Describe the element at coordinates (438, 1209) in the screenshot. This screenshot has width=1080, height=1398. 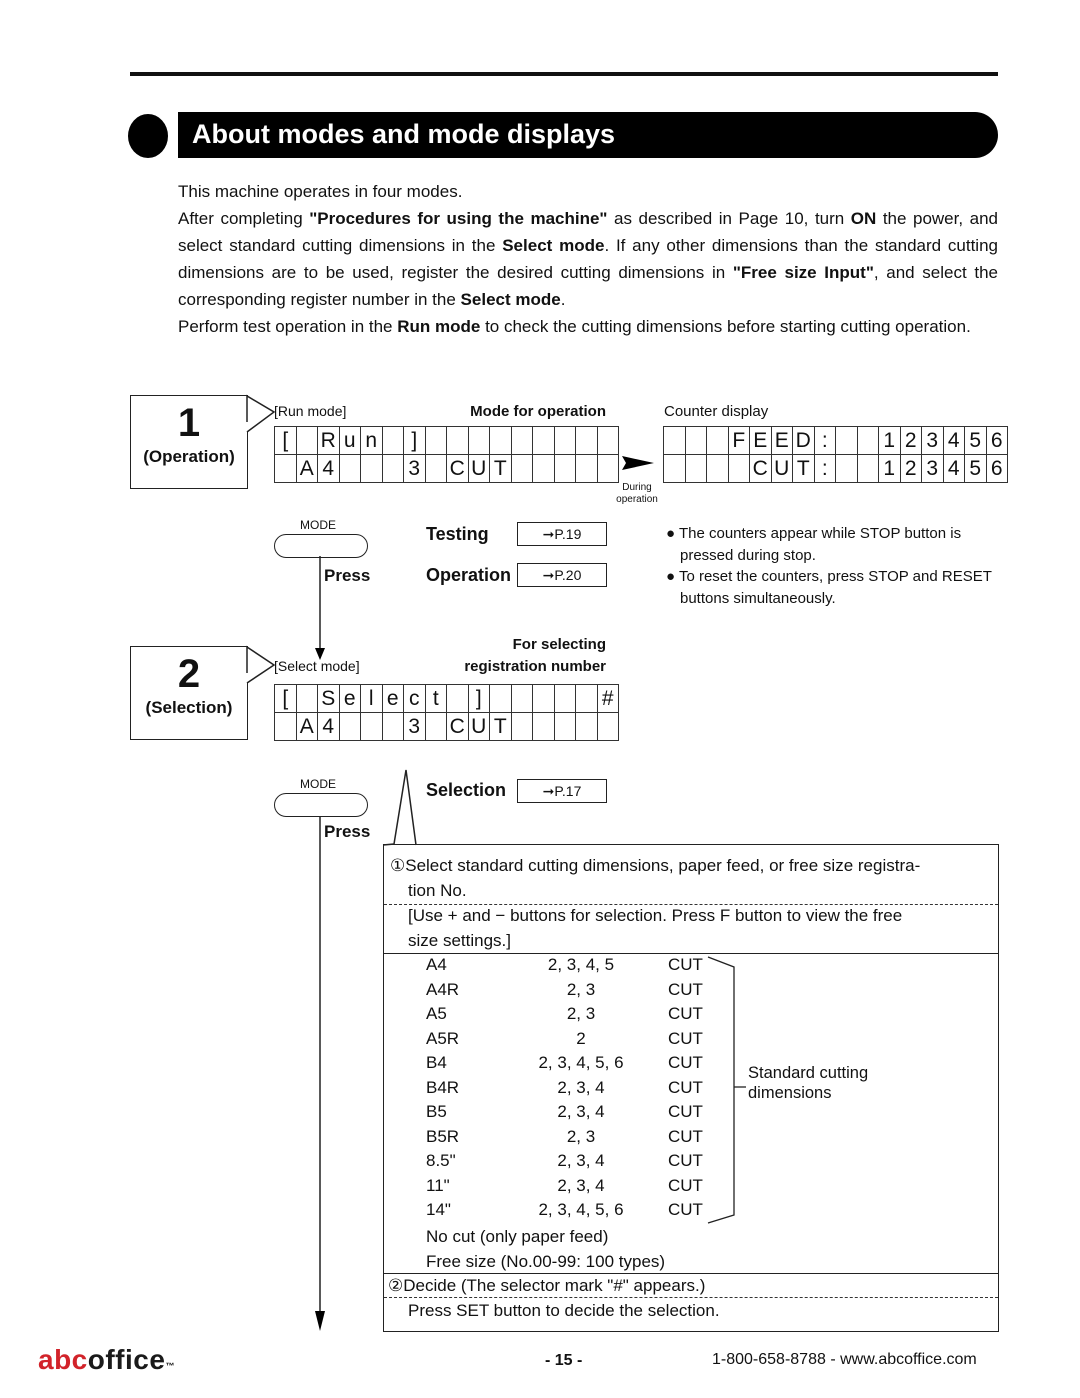
I see `size-name: 14"` at that location.